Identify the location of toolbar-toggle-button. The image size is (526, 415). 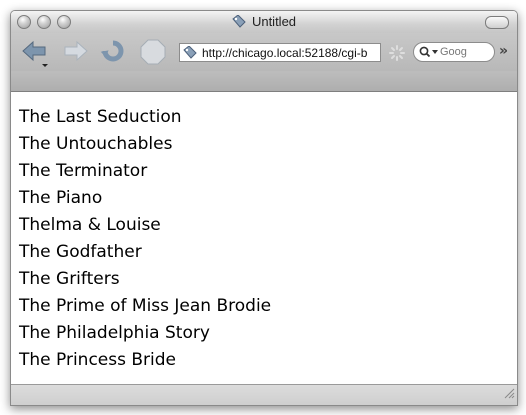
(497, 22).